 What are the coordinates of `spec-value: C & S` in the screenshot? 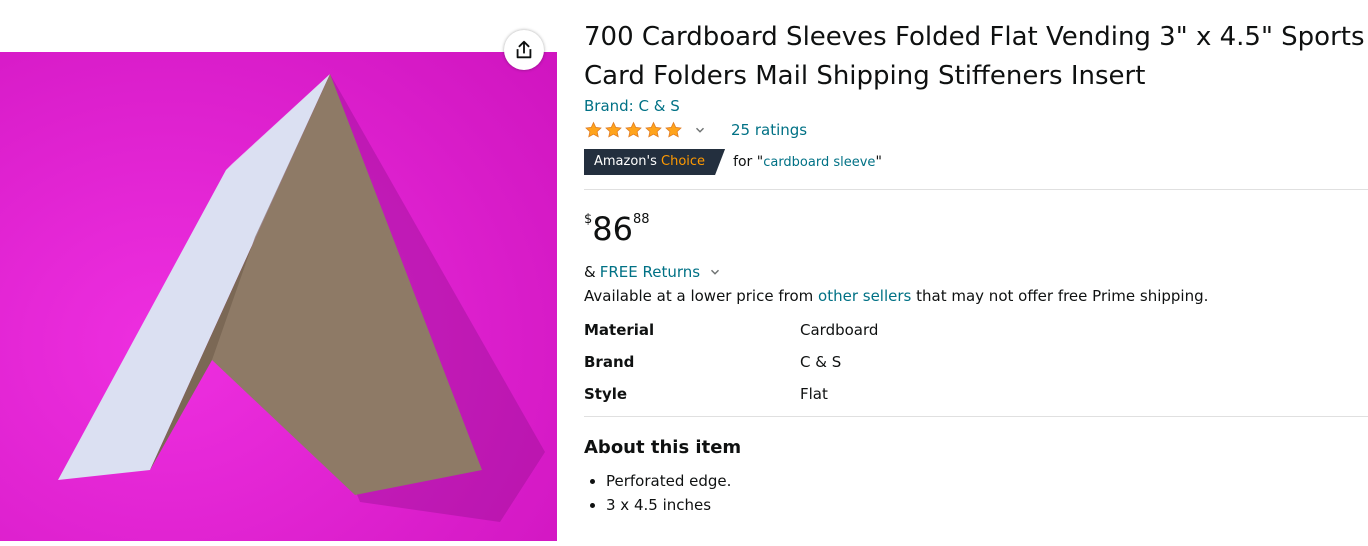 It's located at (821, 362).